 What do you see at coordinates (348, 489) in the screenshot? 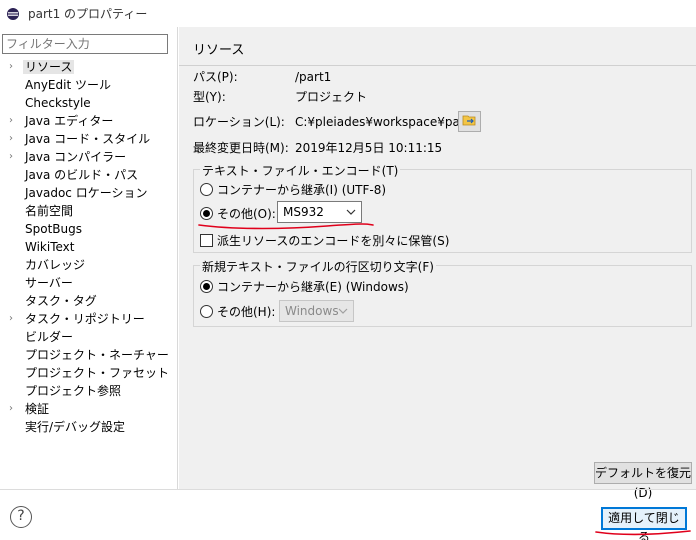
I see `button-bar-divider` at bounding box center [348, 489].